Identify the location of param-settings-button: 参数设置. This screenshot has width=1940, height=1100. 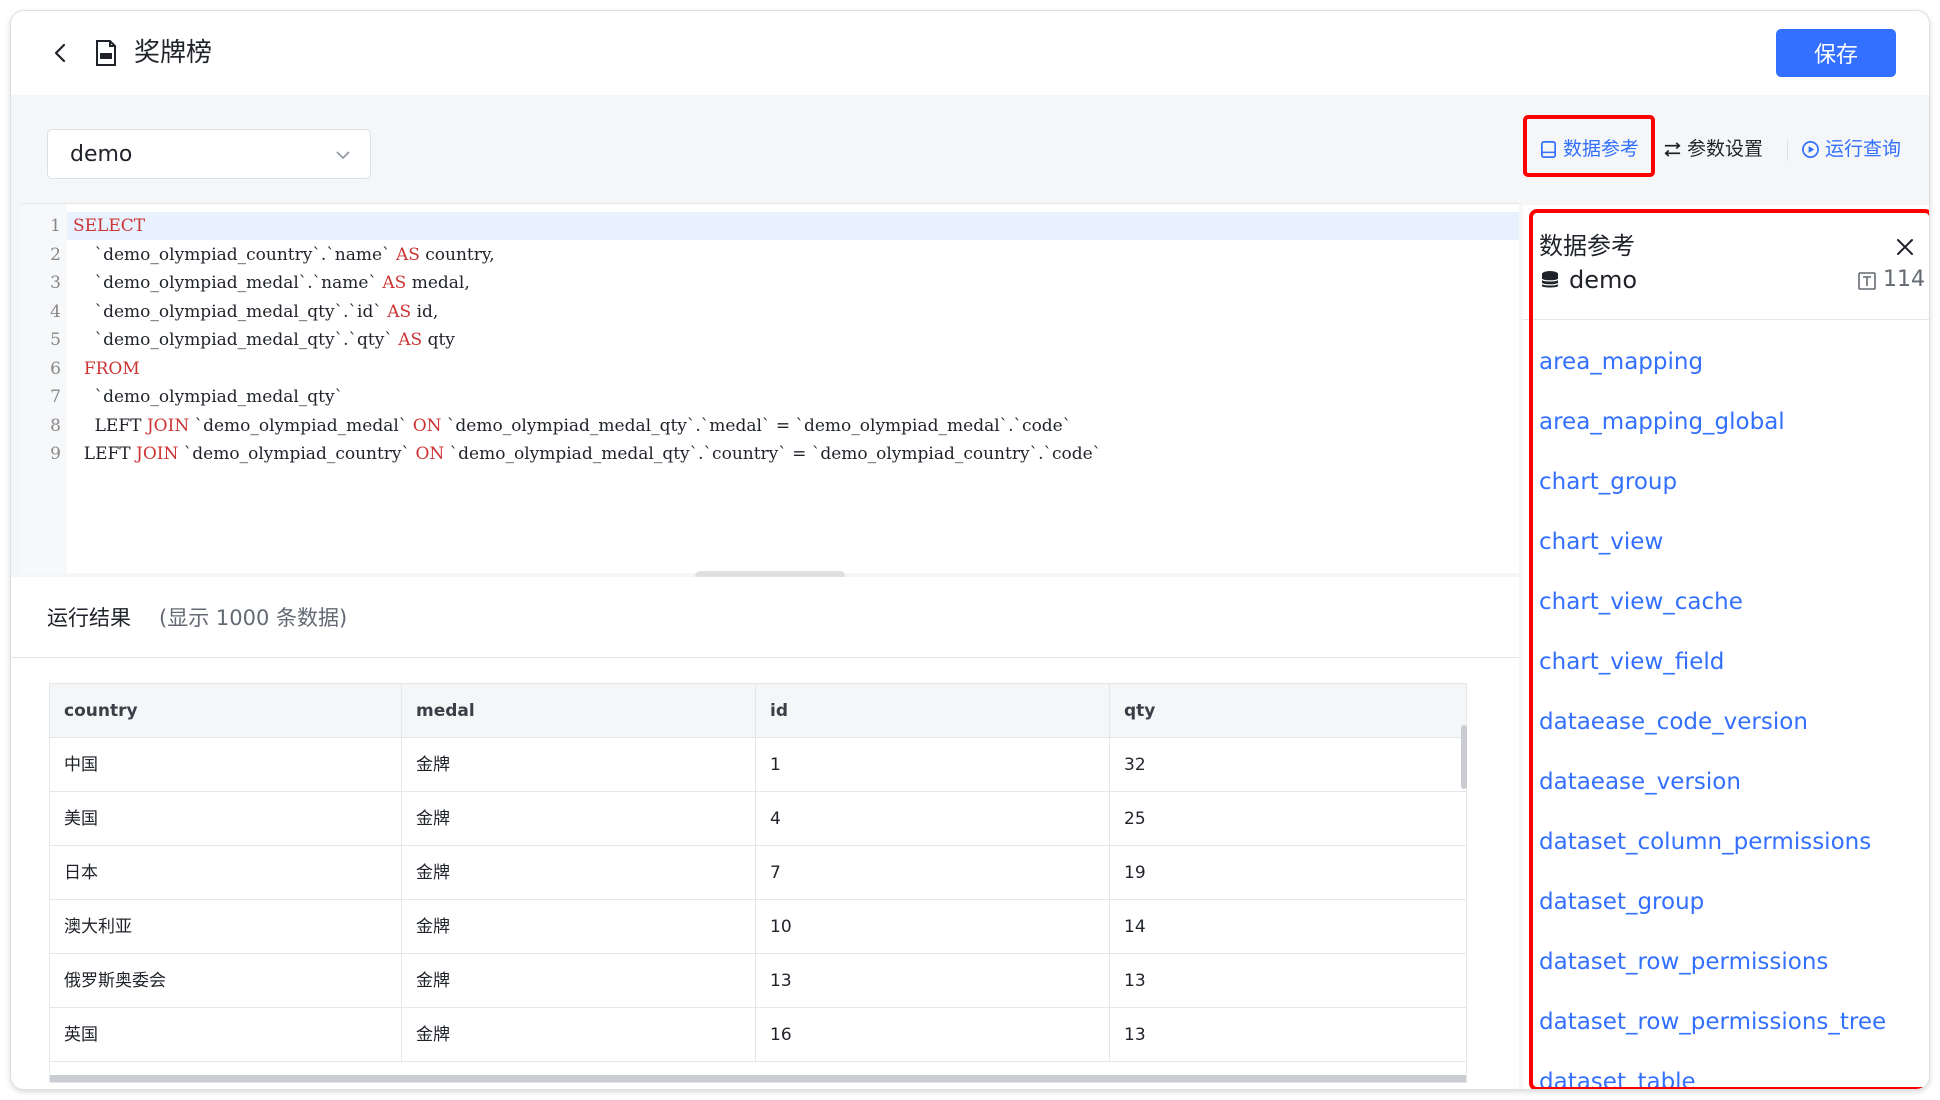
(1713, 149).